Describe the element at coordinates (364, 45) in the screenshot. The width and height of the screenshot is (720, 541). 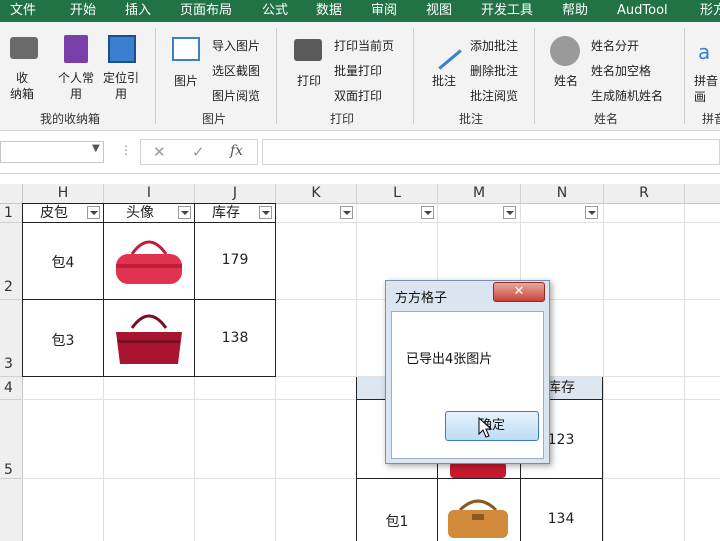
I see `print-current-page-item: 打印当前页` at that location.